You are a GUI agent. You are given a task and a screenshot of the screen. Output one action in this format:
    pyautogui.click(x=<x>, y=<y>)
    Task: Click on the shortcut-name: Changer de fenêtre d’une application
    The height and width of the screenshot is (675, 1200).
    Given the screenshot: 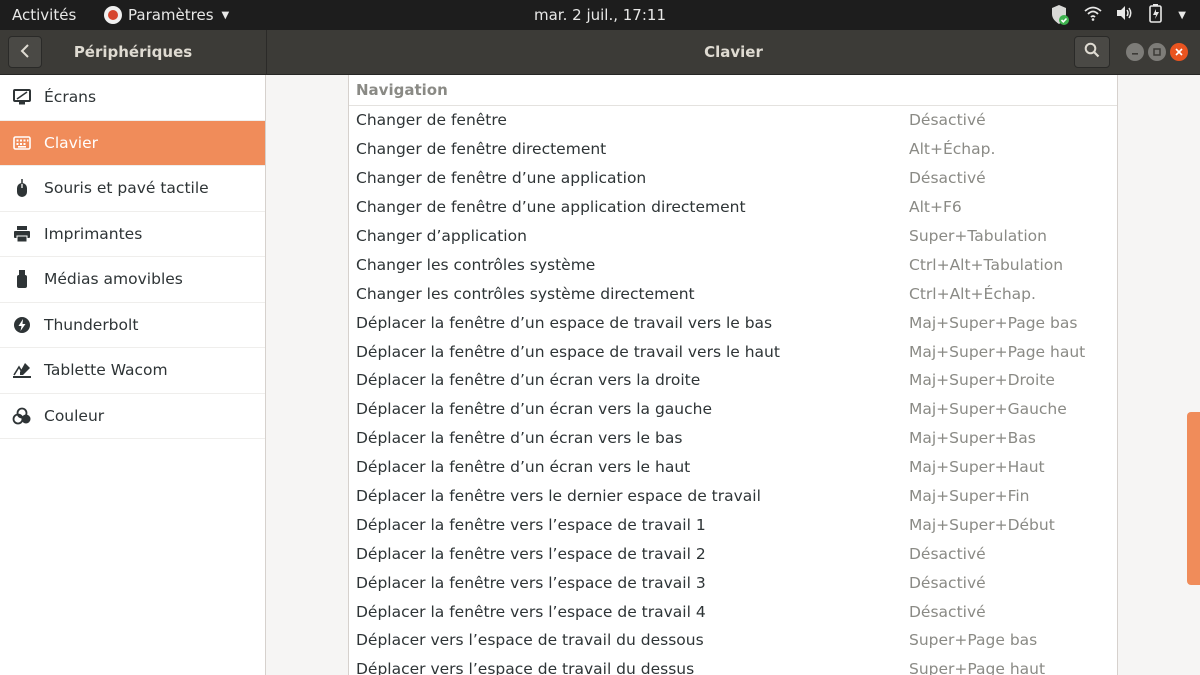 What is the action you would take?
    pyautogui.click(x=501, y=178)
    